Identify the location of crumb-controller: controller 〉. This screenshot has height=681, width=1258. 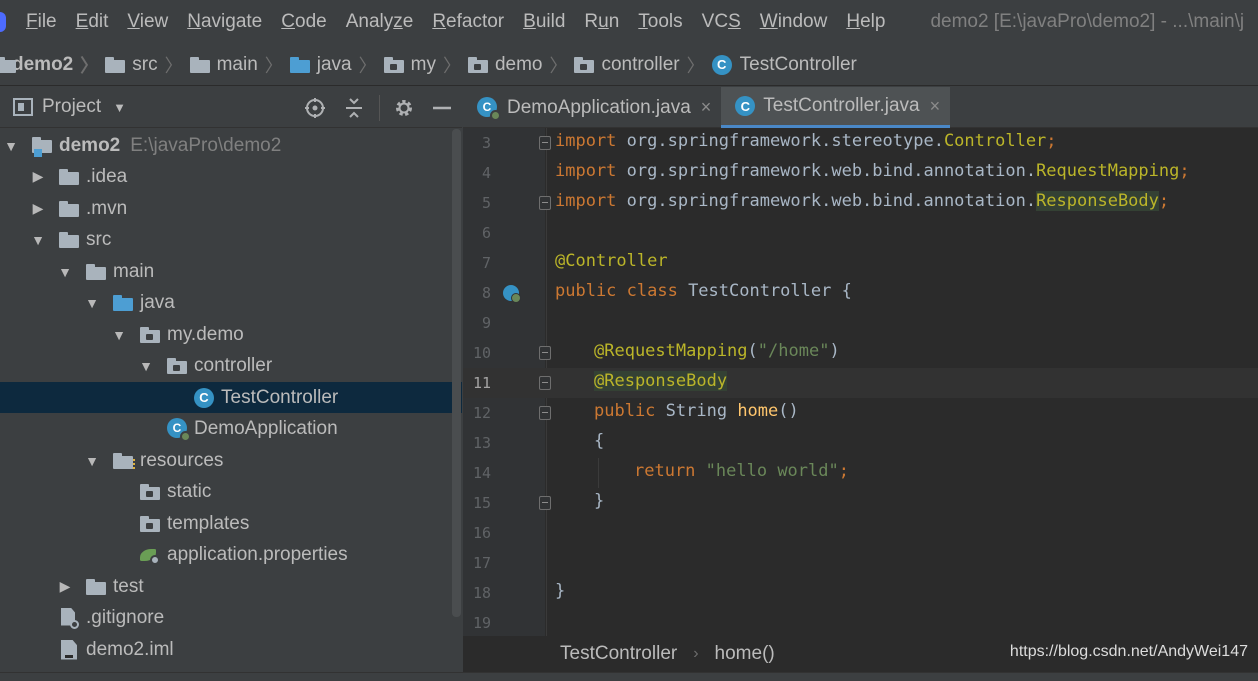
(642, 65).